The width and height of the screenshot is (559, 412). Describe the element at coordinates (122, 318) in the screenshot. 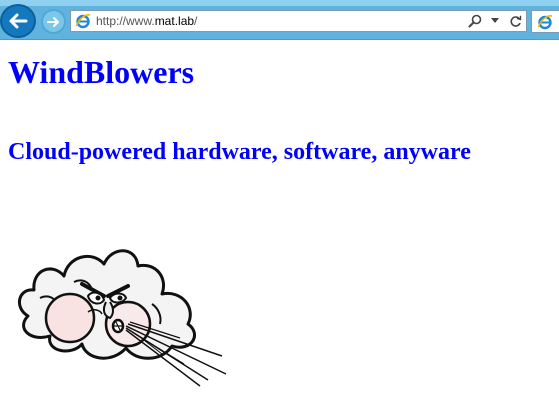

I see `blowing-cloud-illustration` at that location.